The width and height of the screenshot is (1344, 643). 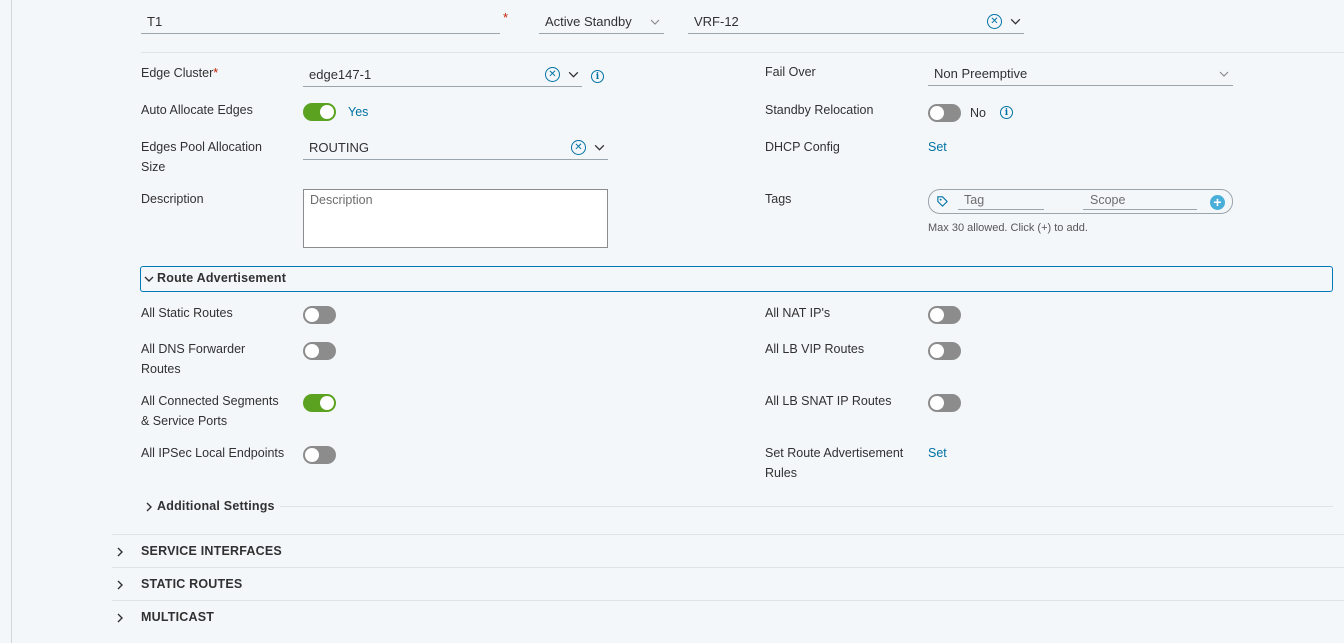 I want to click on edge-cluster-label: Edge Cluster*, so click(x=180, y=73).